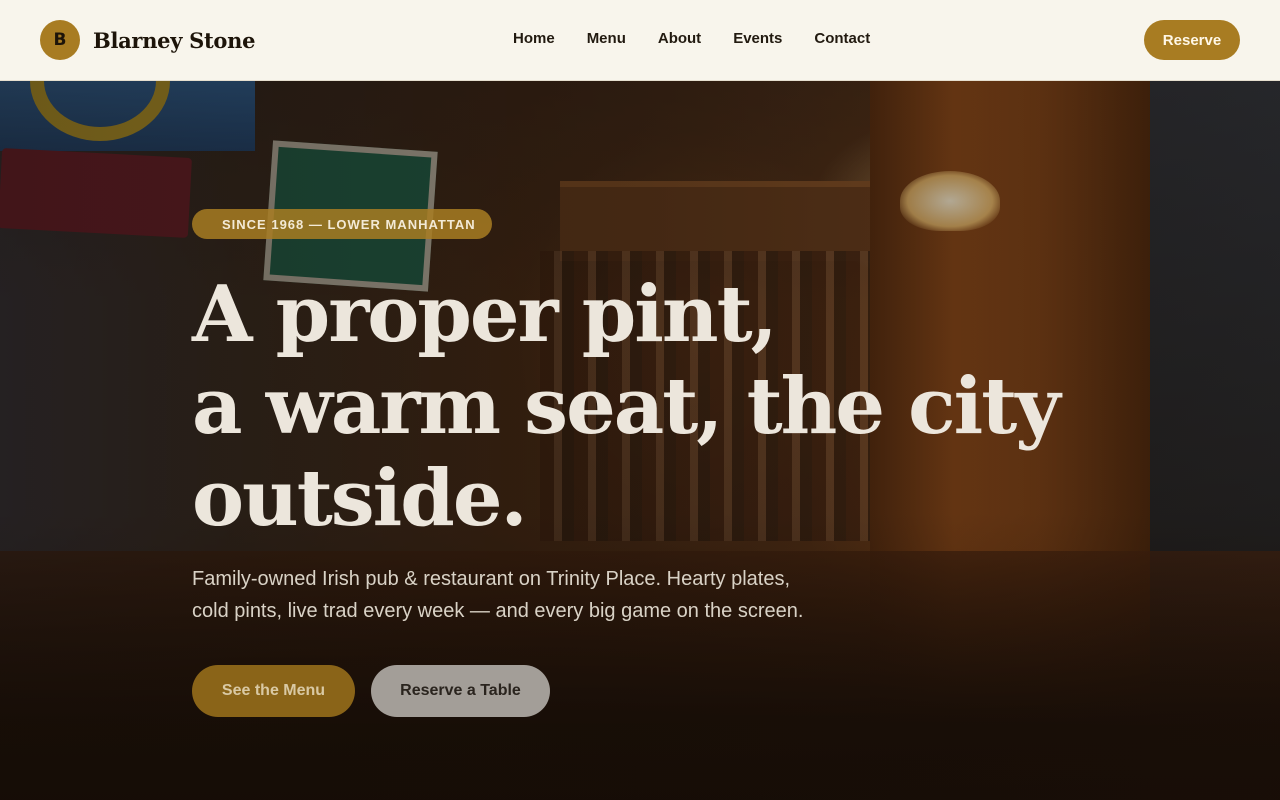 This screenshot has height=800, width=1280. I want to click on headline-line: a warm seat, the city, so click(626, 406).